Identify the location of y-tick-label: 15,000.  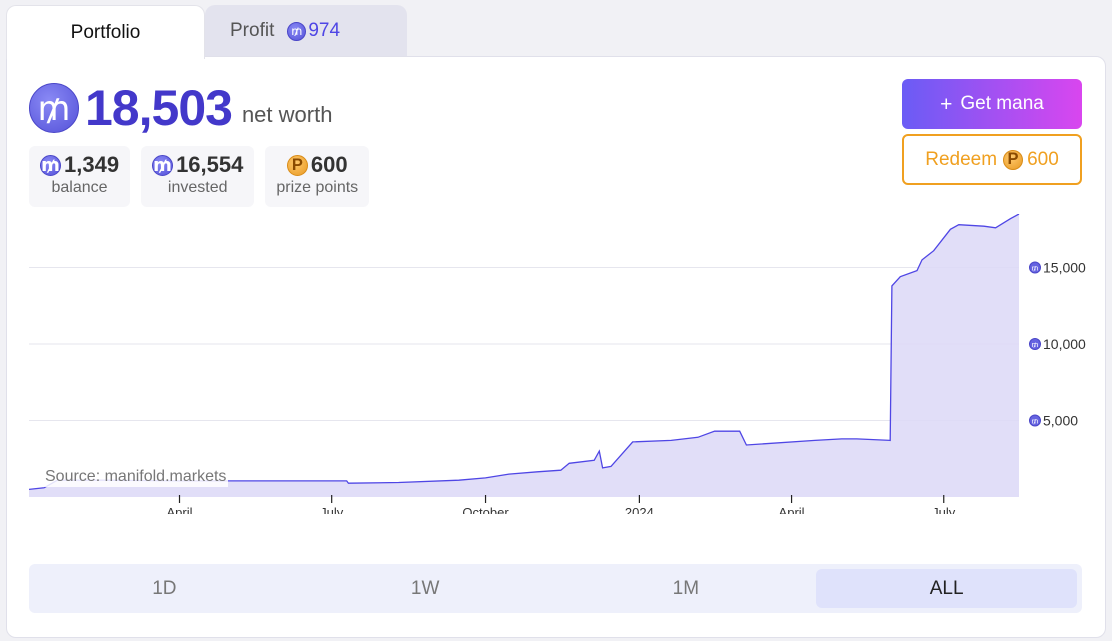
(1064, 268).